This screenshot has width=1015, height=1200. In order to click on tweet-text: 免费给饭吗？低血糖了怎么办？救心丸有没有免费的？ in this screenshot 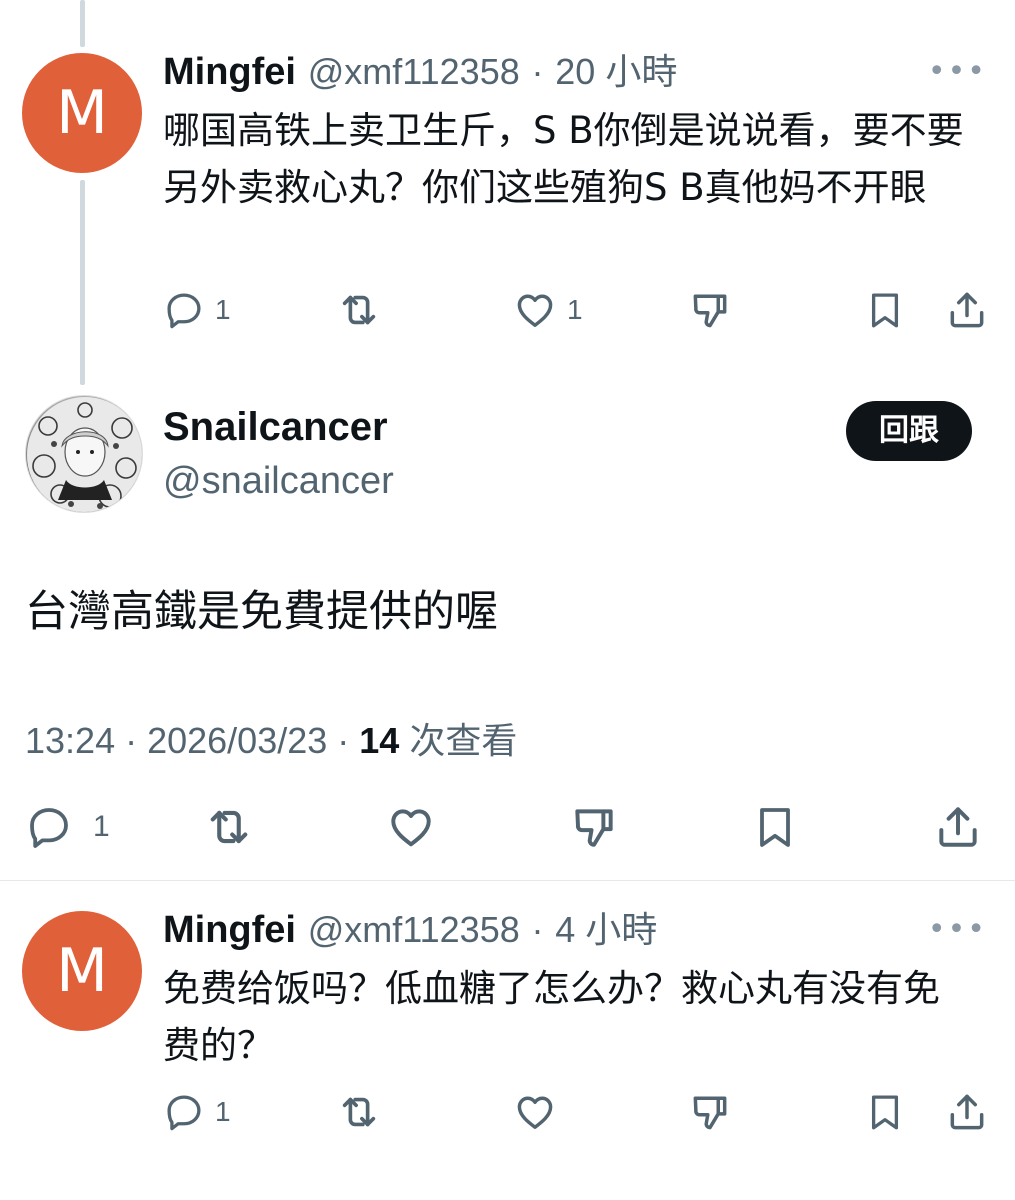, I will do `click(551, 1017)`.